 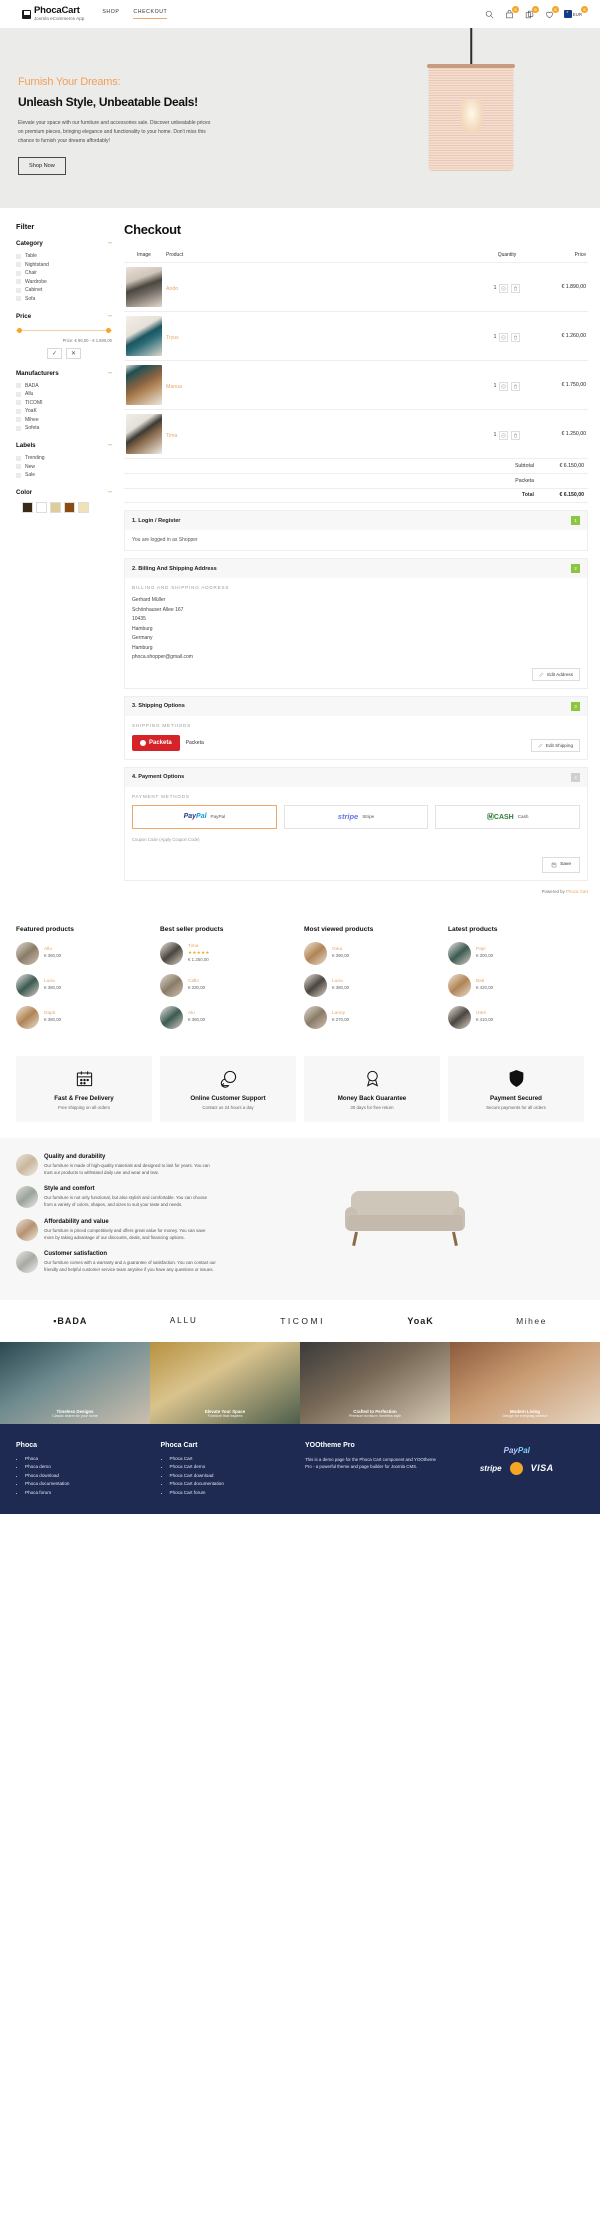 I want to click on footer-link: Phoca, so click(x=88, y=1458).